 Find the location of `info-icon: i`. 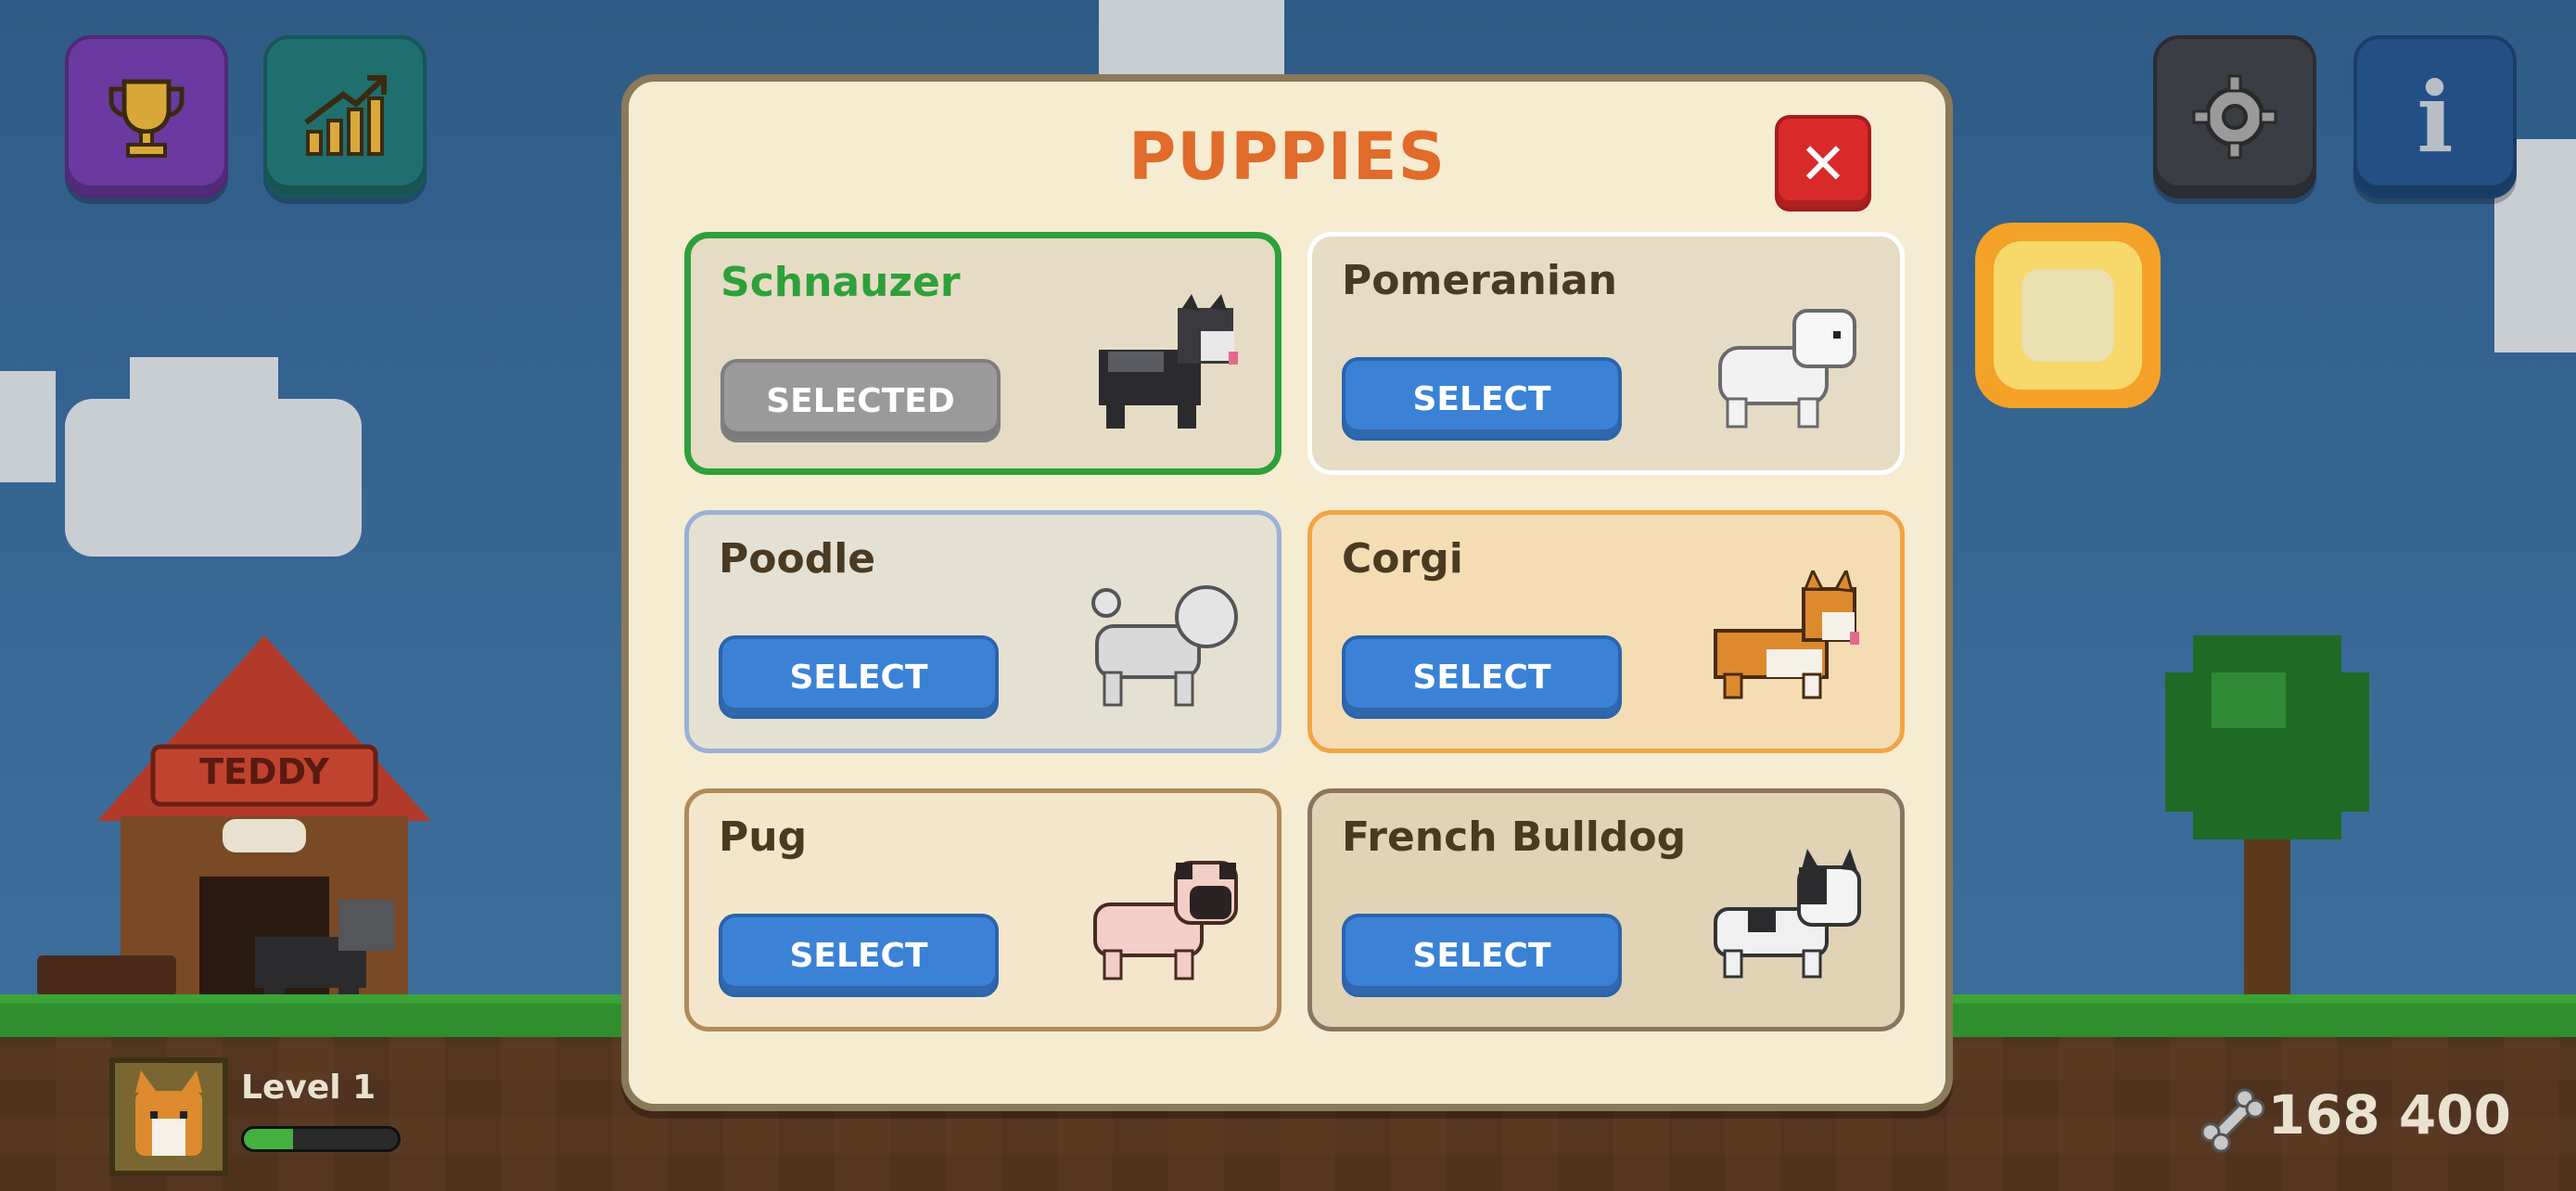

info-icon: i is located at coordinates (2435, 116).